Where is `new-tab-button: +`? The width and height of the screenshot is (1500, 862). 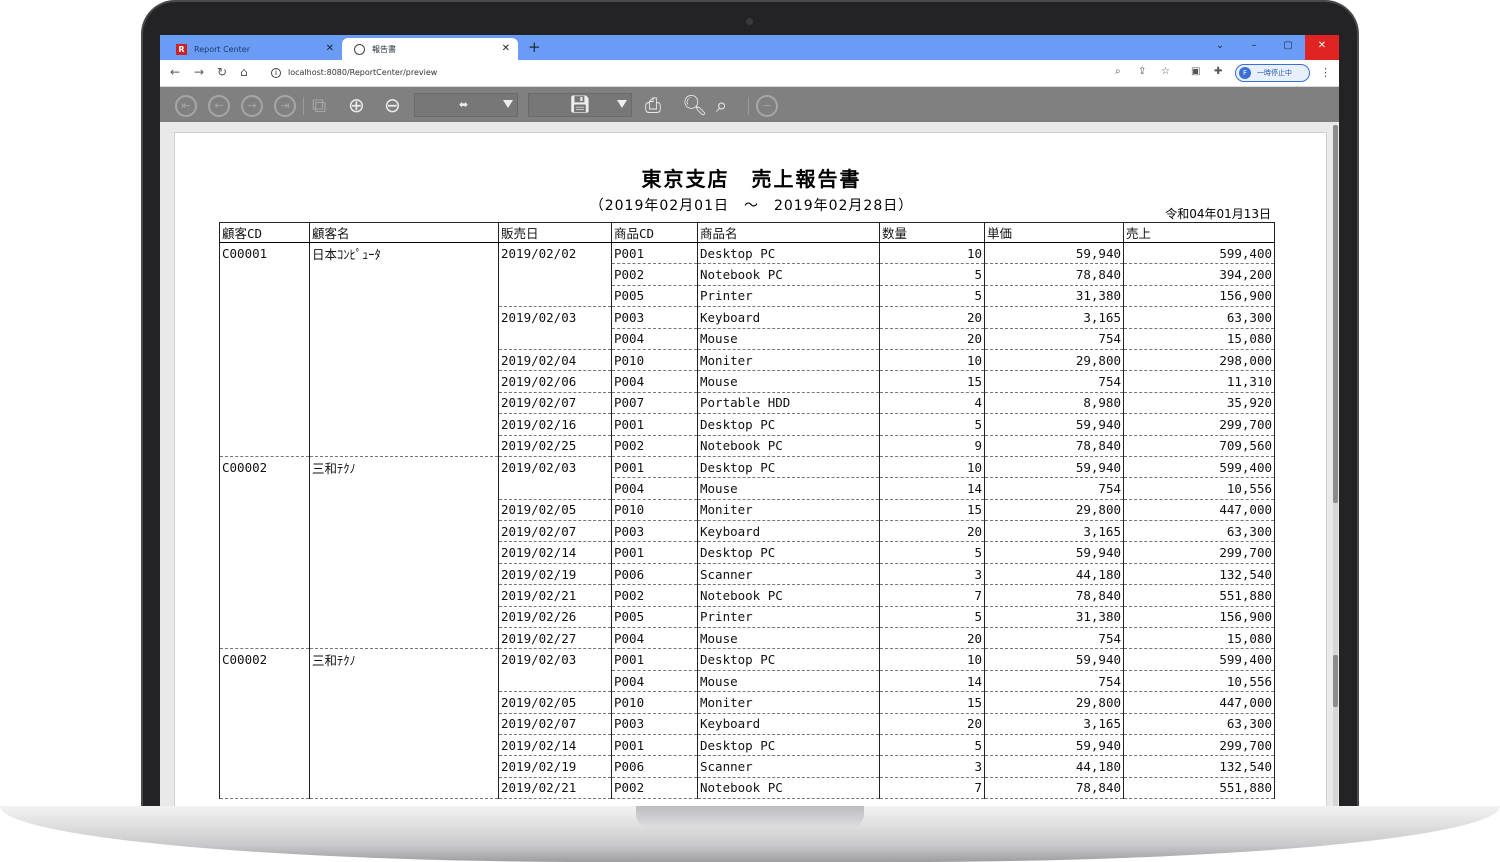 new-tab-button: + is located at coordinates (534, 47).